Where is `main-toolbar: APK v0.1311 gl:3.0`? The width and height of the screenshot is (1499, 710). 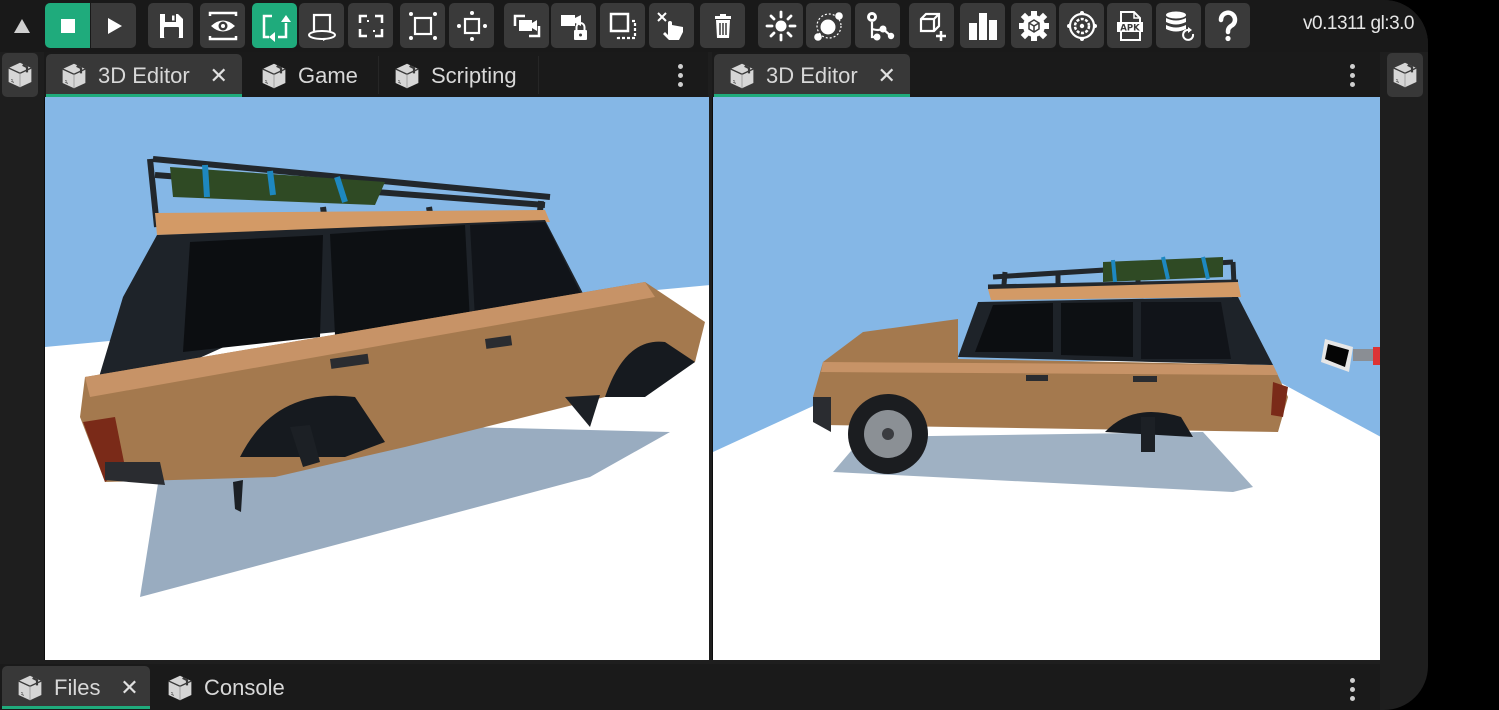 main-toolbar: APK v0.1311 gl:3.0 is located at coordinates (714, 26).